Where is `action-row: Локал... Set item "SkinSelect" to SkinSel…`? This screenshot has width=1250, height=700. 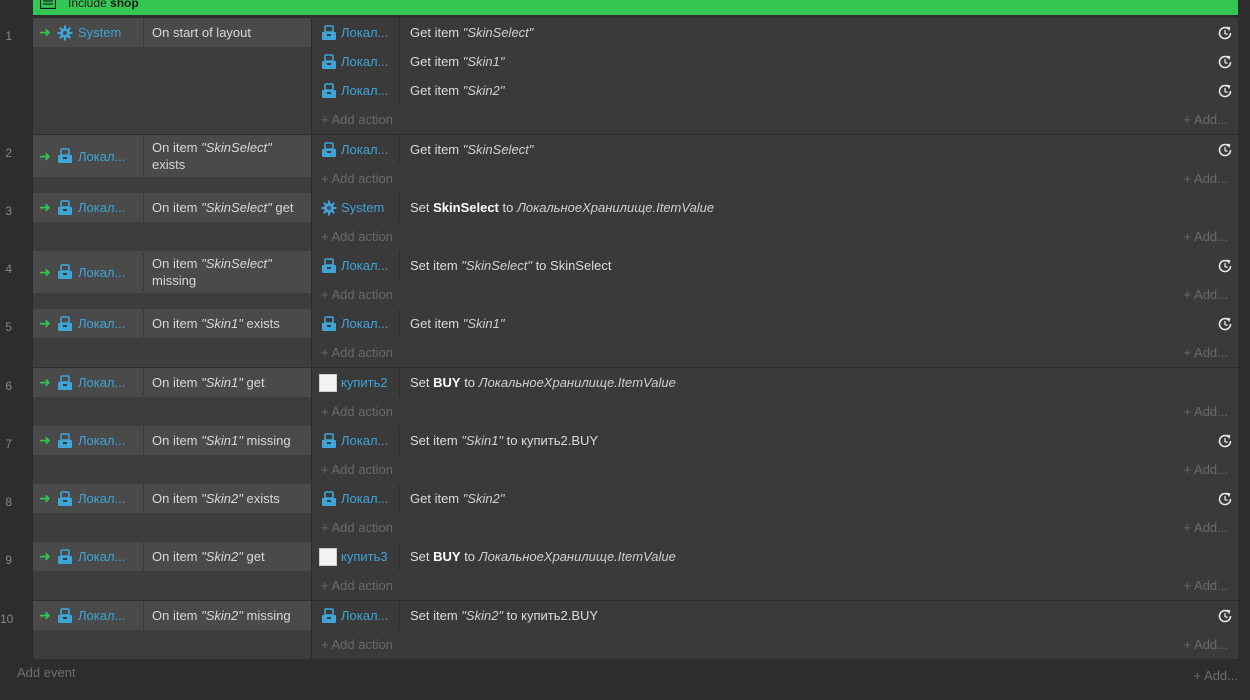
action-row: Локал... Set item "SkinSelect" to SkinSel… is located at coordinates (775, 265).